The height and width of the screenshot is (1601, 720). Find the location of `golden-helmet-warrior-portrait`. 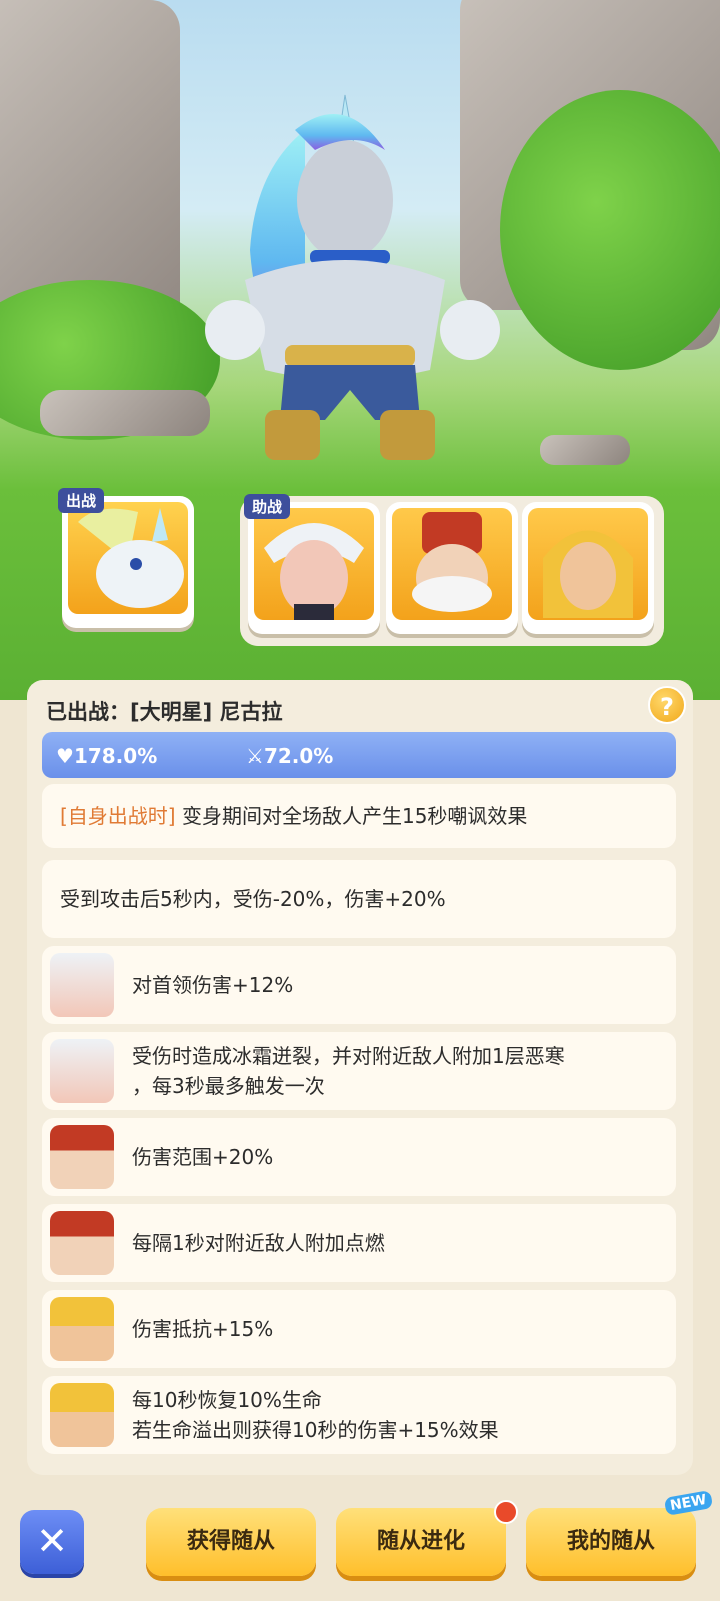

golden-helmet-warrior-portrait is located at coordinates (588, 564).